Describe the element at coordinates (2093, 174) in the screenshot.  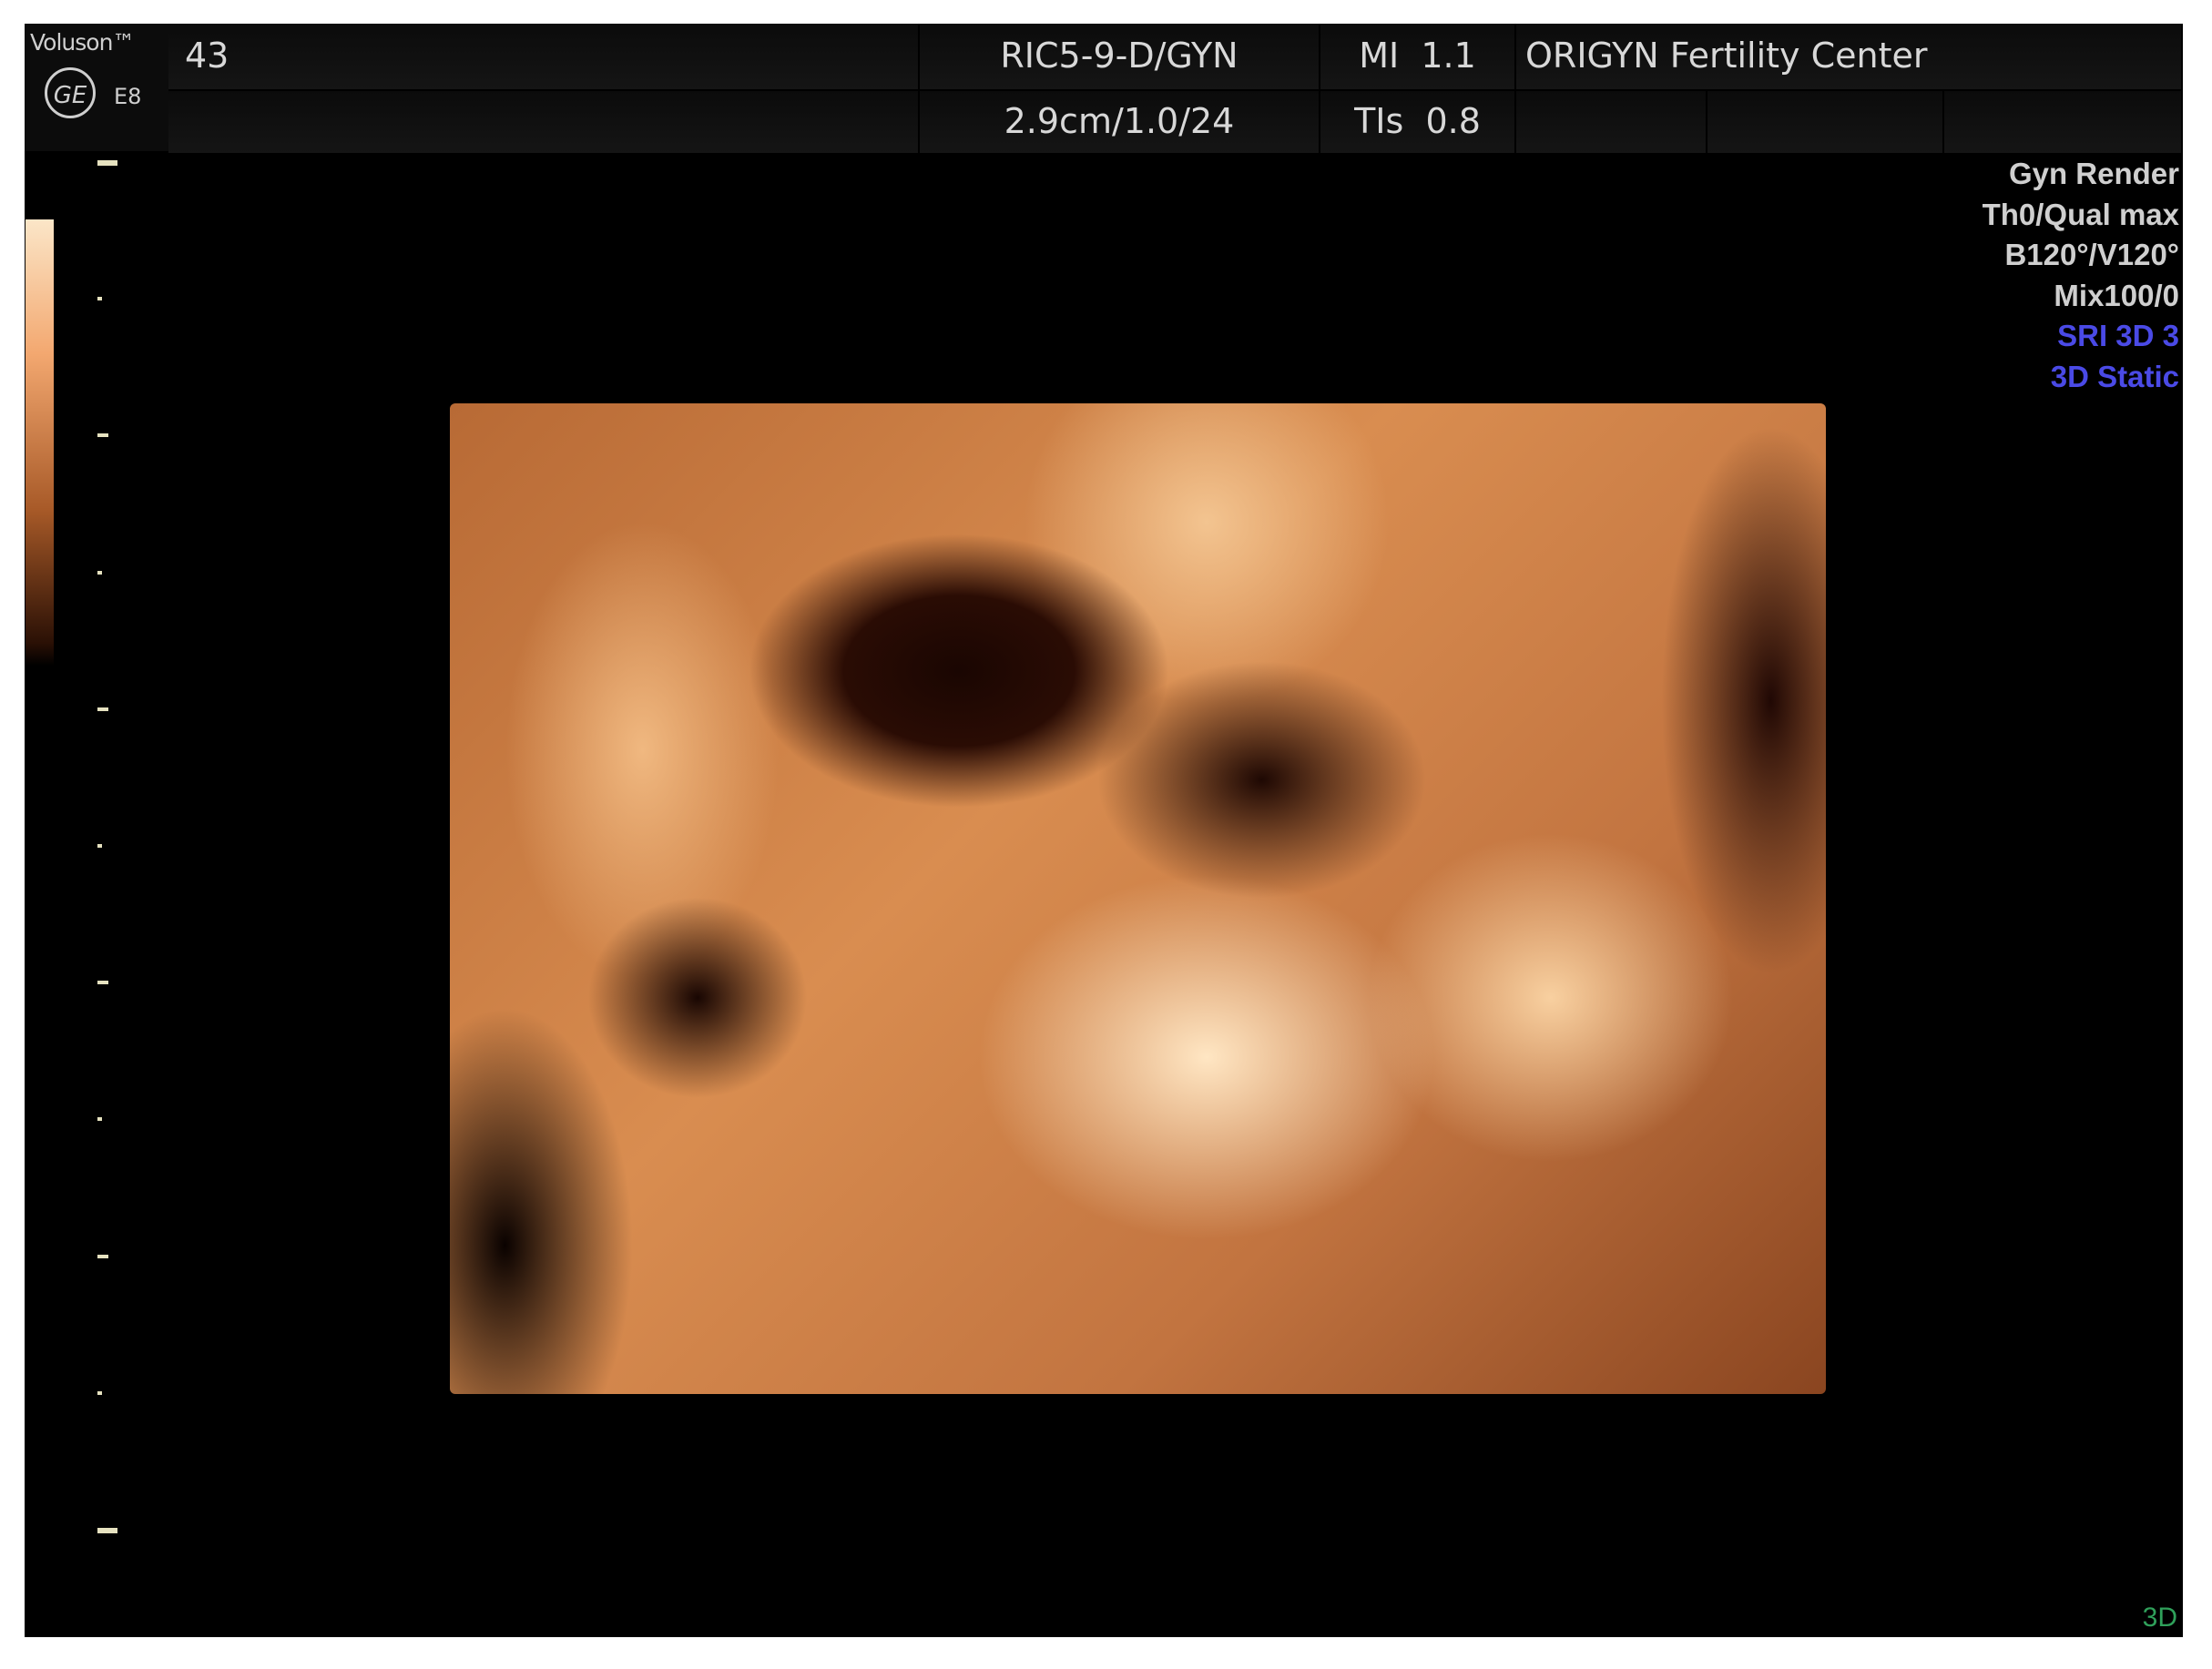
I see `param-line: Gyn Render` at that location.